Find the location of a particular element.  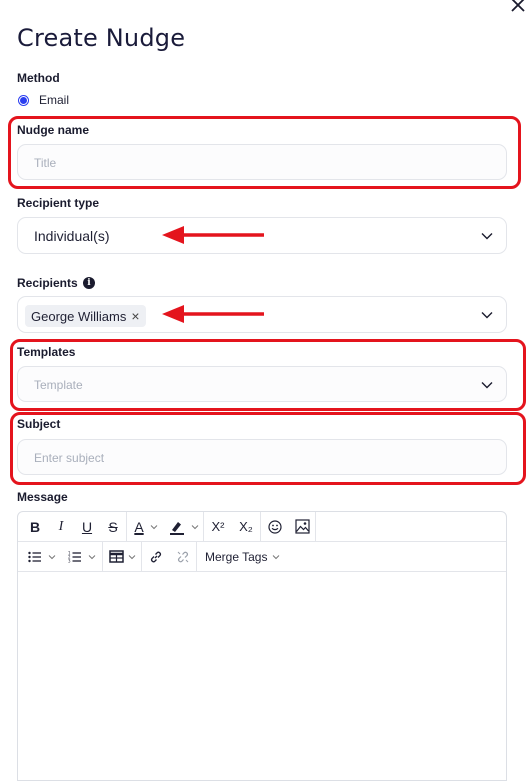

recipient-chip: George Williams × is located at coordinates (85, 316).